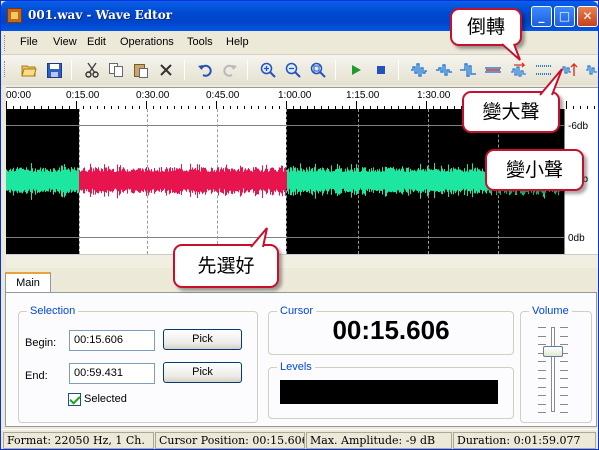 The image size is (599, 450). I want to click on redo-icon, so click(230, 70).